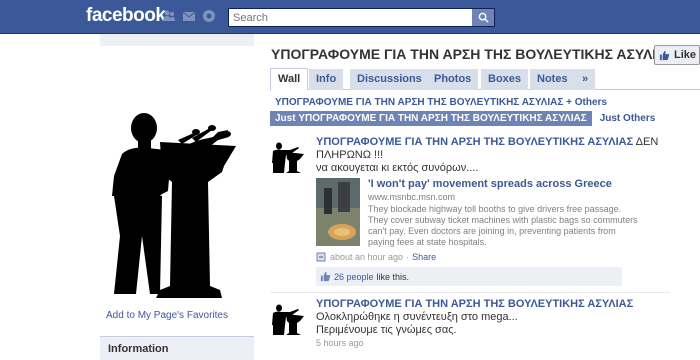  Describe the element at coordinates (289, 79) in the screenshot. I see `tab-wall: Wall` at that location.